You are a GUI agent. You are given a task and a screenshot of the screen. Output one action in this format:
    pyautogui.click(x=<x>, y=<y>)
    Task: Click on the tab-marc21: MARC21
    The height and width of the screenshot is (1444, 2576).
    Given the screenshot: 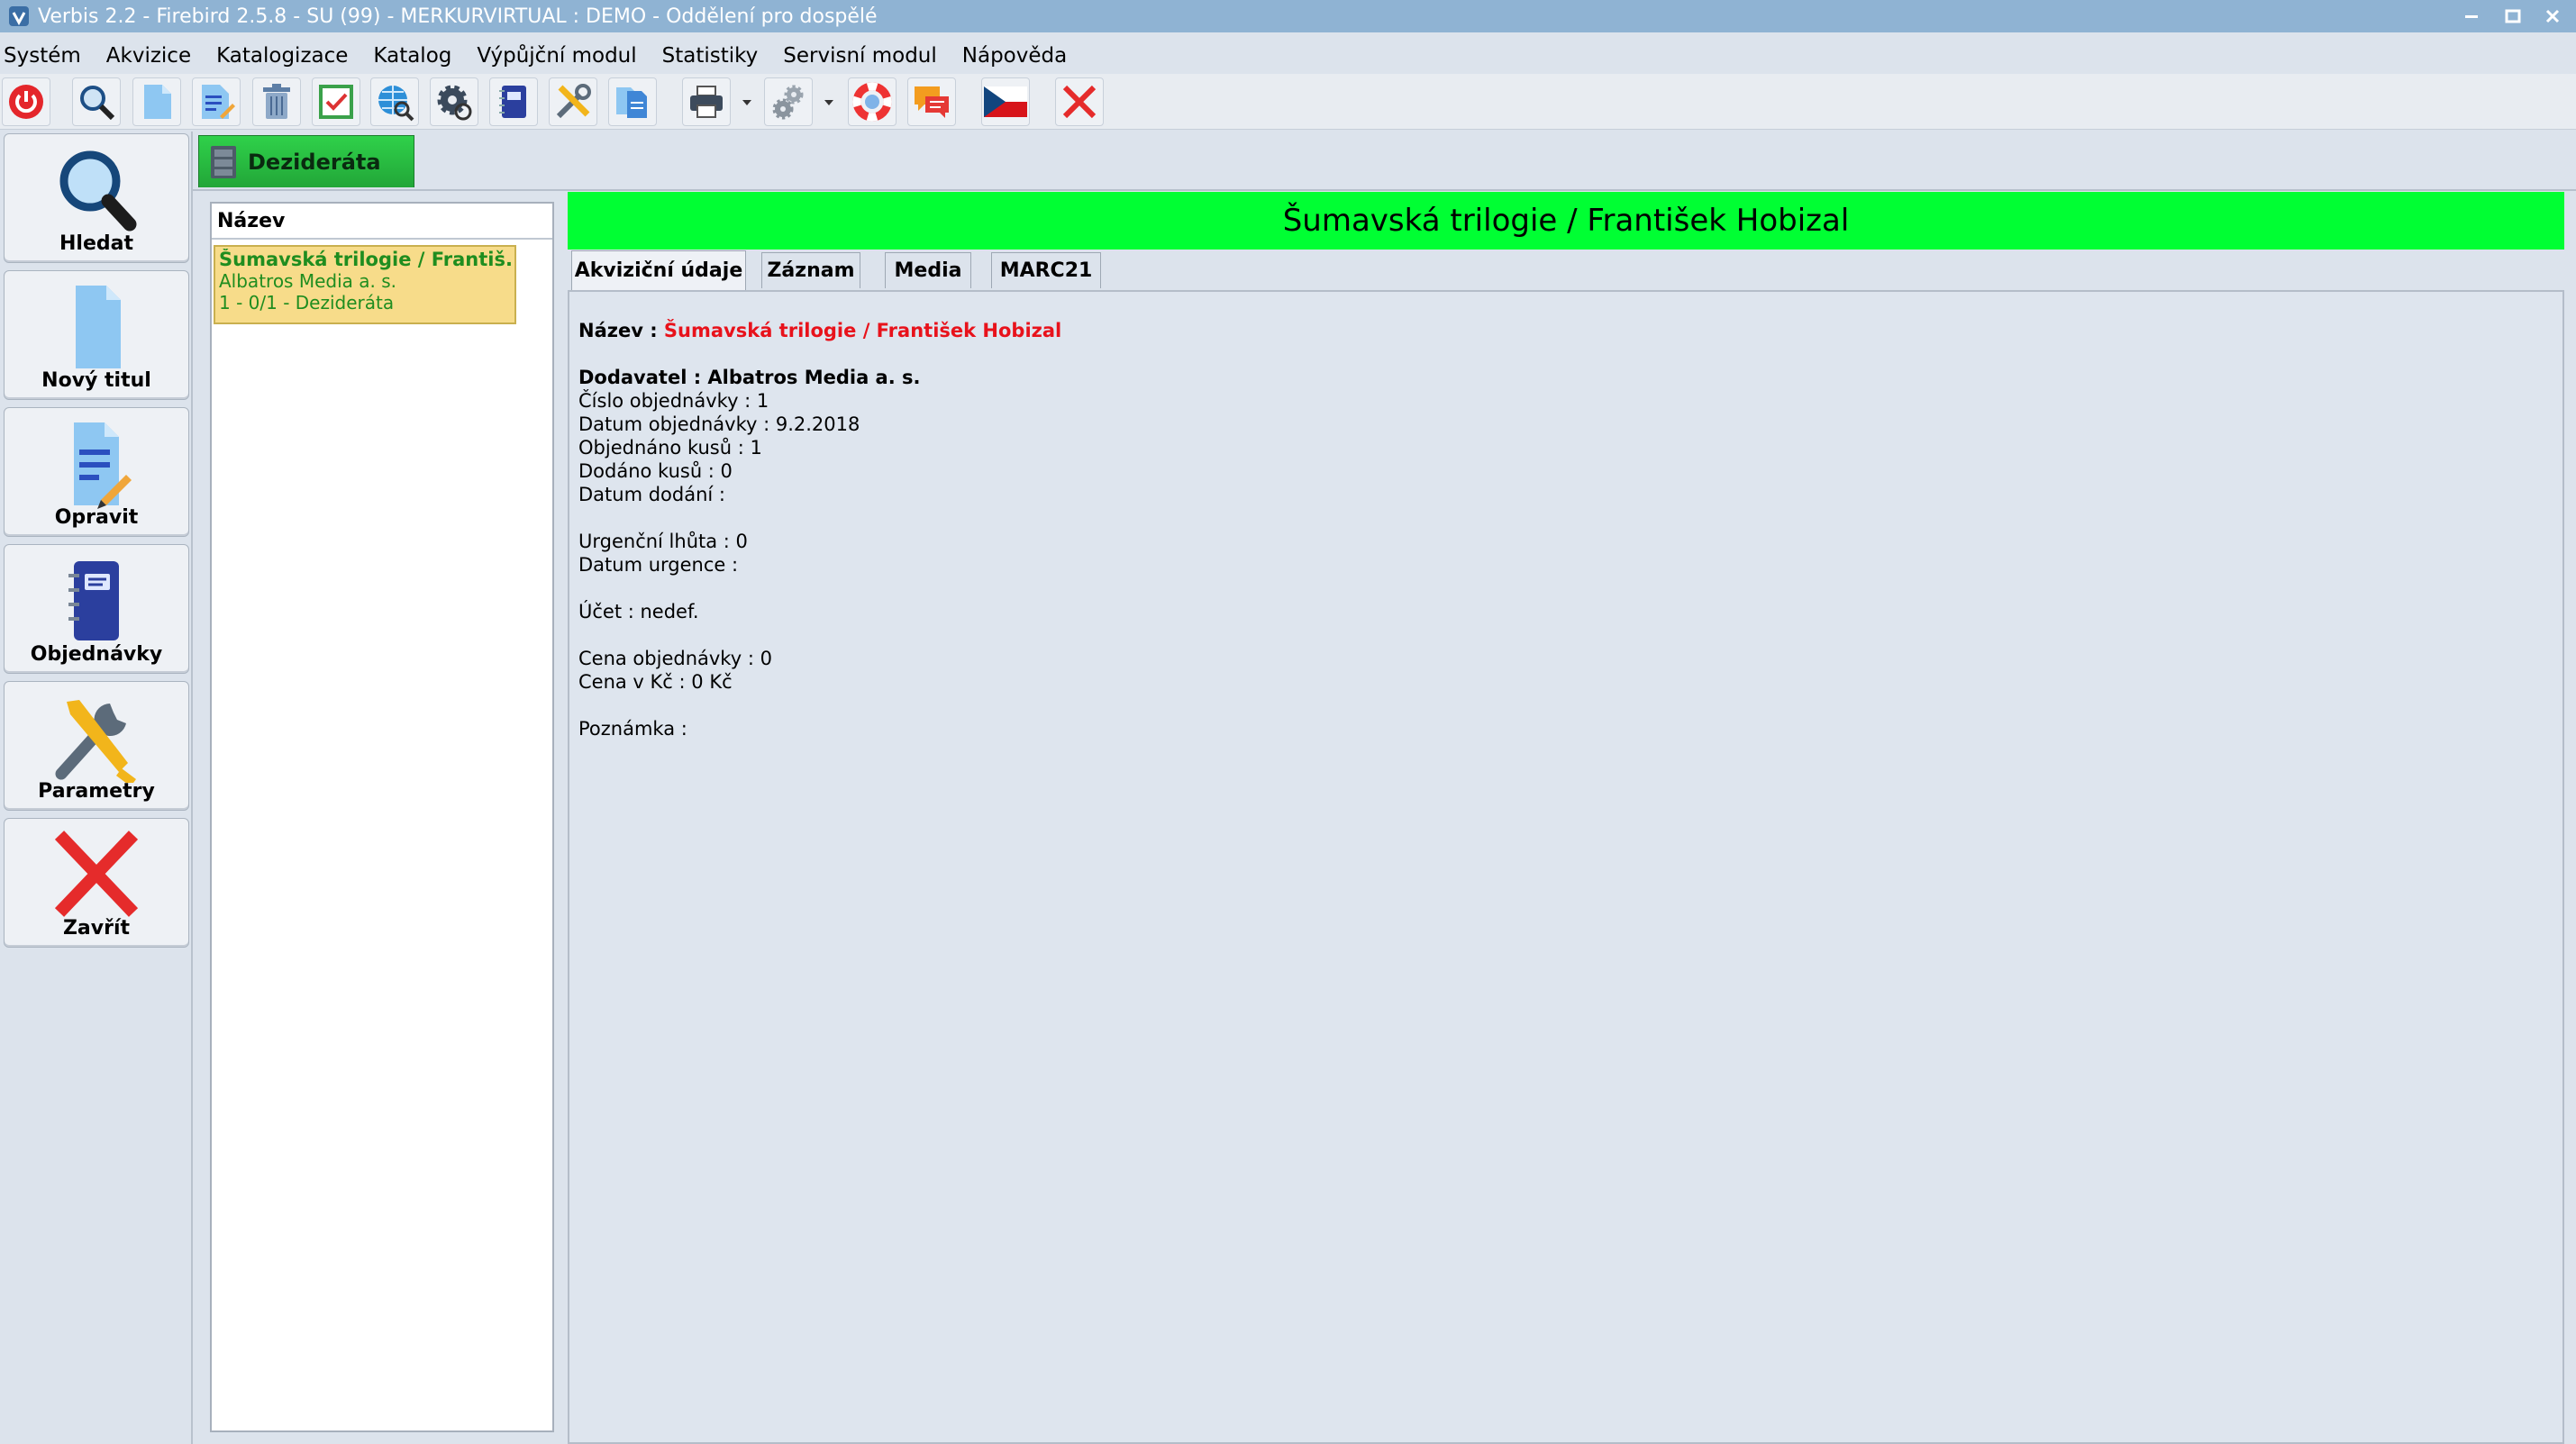 What is the action you would take?
    pyautogui.click(x=1046, y=270)
    